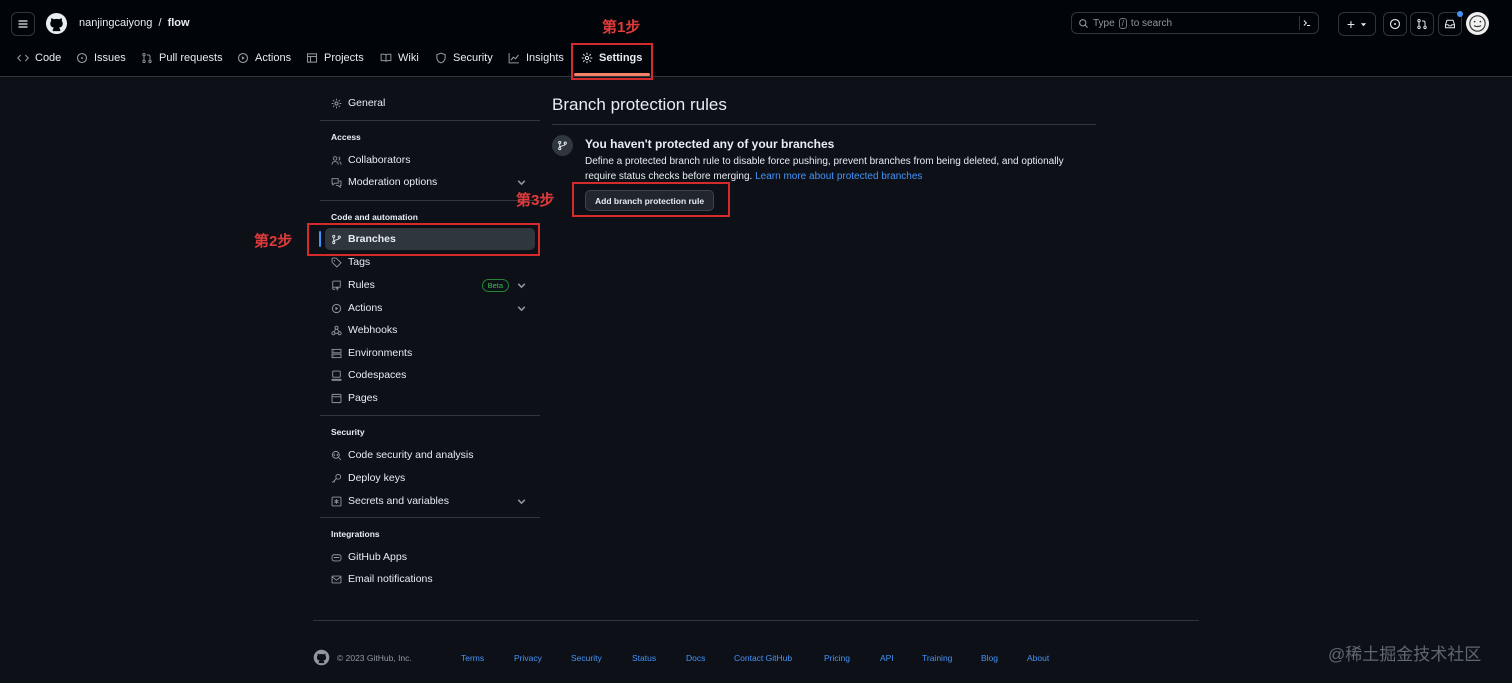  I want to click on annotation-step-3: 第3步, so click(535, 200).